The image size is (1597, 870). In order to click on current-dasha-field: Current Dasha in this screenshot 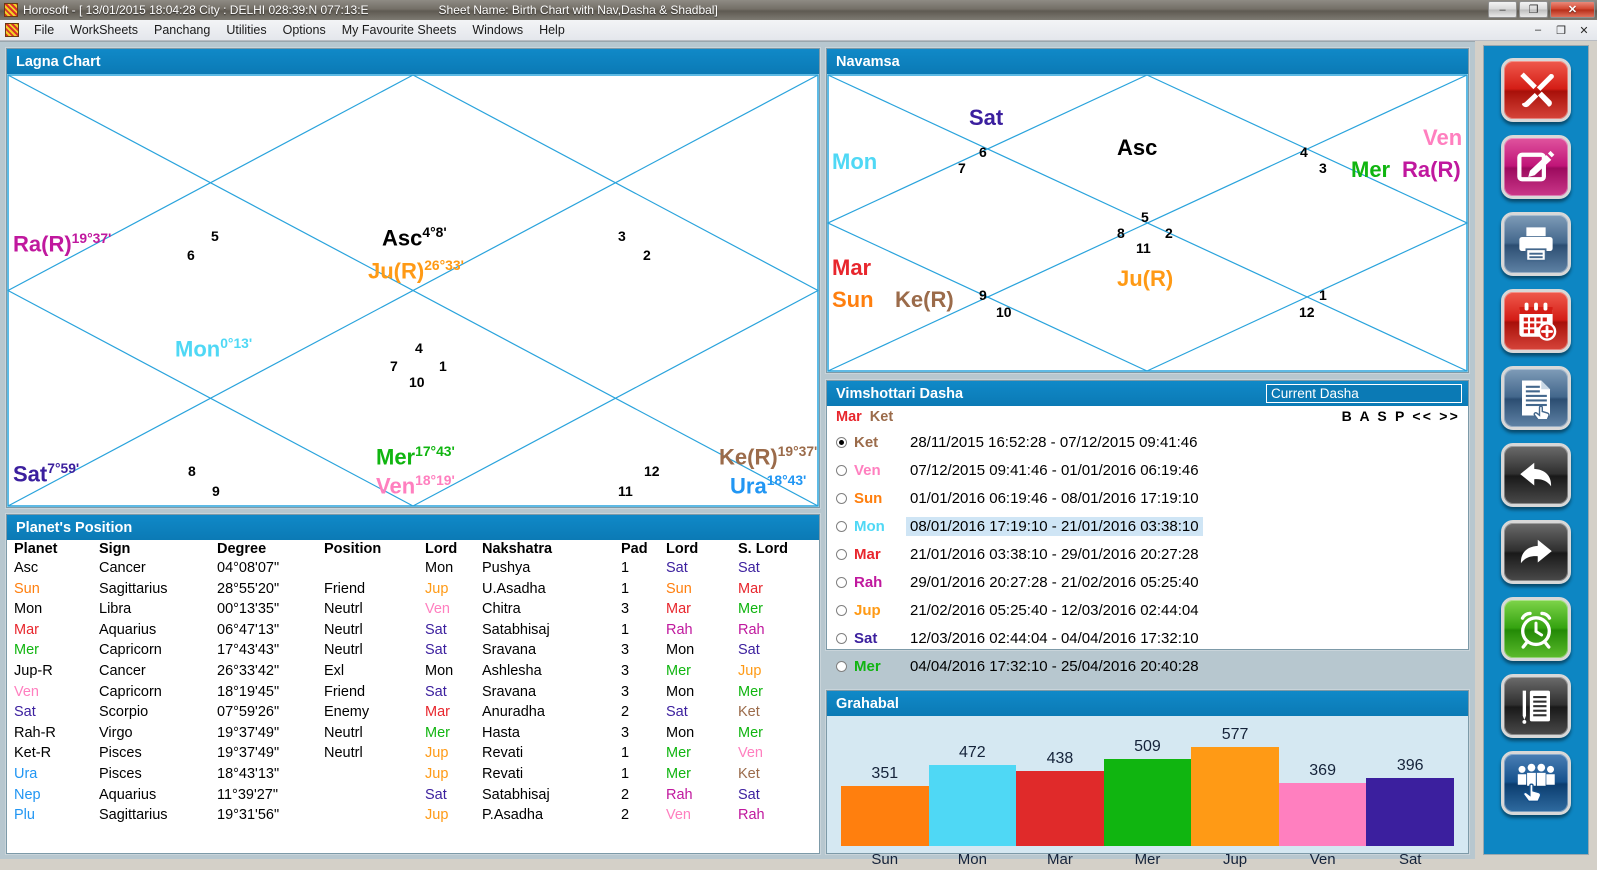, I will do `click(1364, 393)`.